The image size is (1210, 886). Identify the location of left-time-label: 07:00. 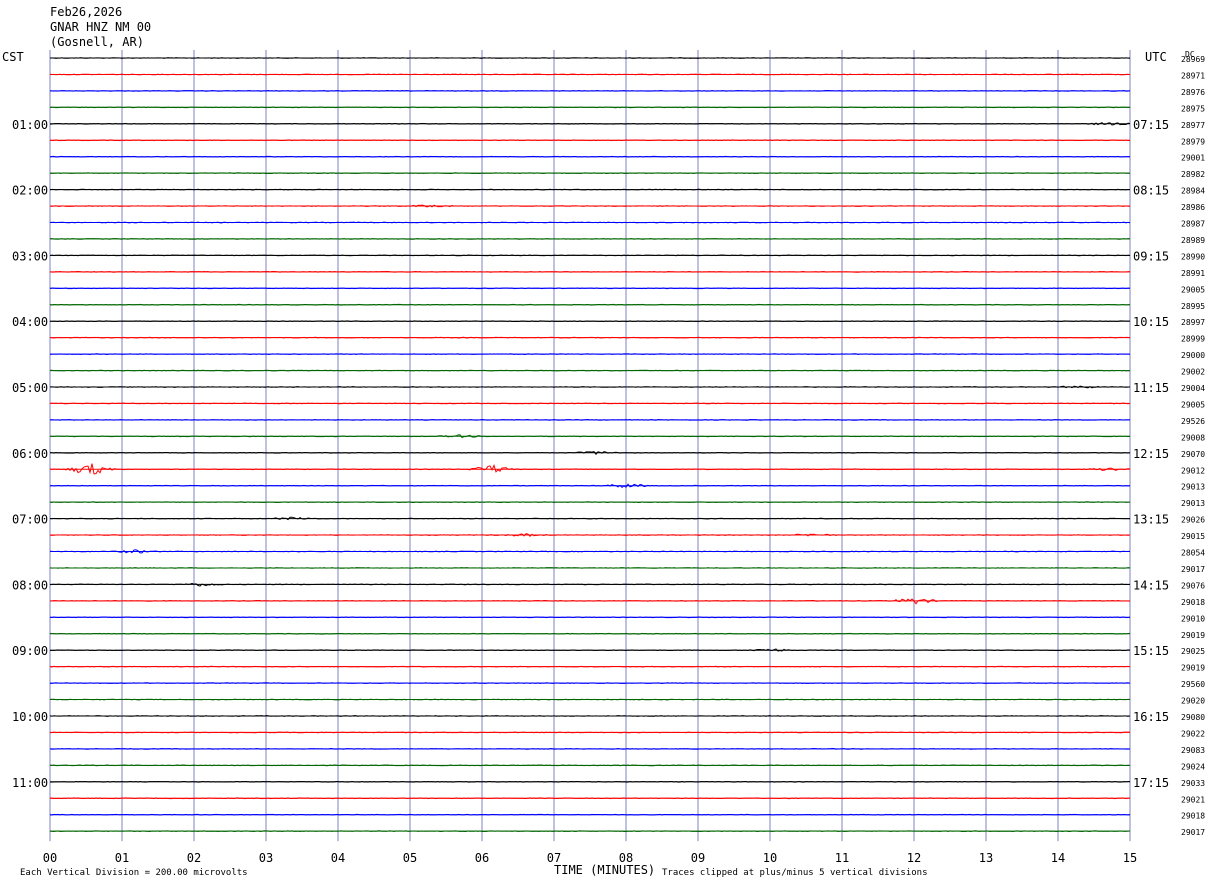
(30, 520).